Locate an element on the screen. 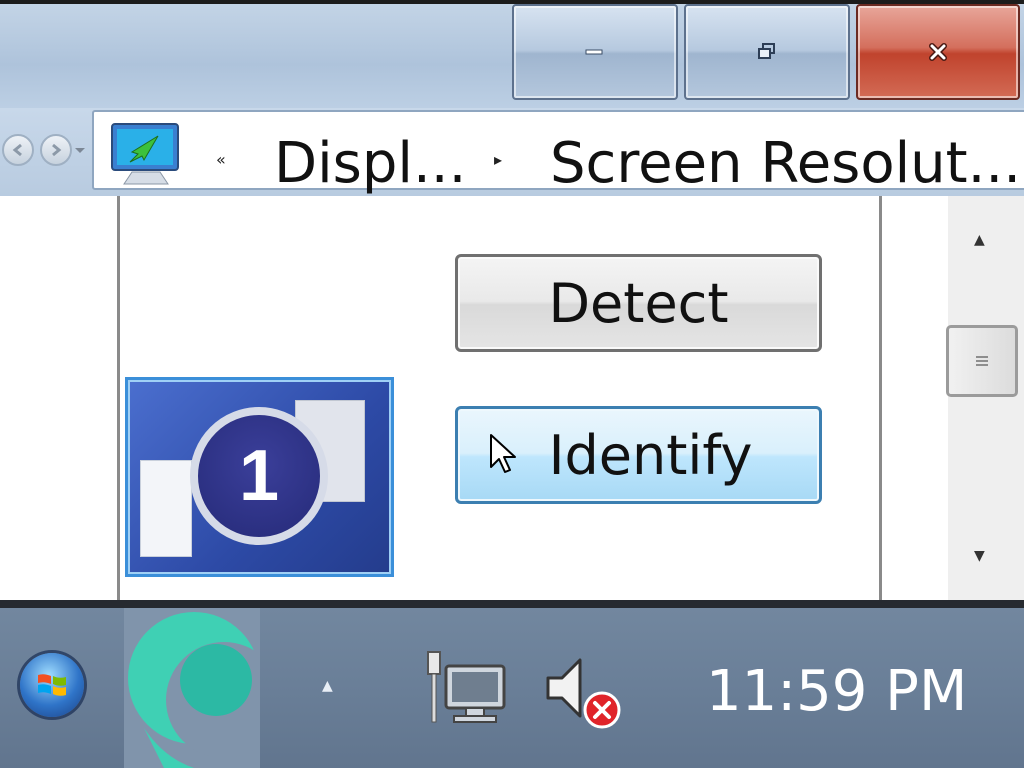 This screenshot has width=1024, height=768. taskbar-clock: 11:59 PM is located at coordinates (836, 692).